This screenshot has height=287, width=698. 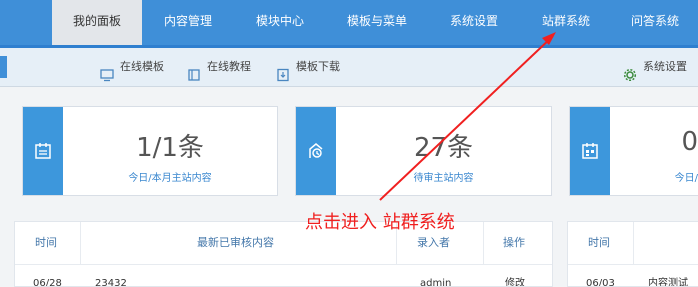 I want to click on annotation-text: 点击进入 站群系统, so click(x=380, y=222).